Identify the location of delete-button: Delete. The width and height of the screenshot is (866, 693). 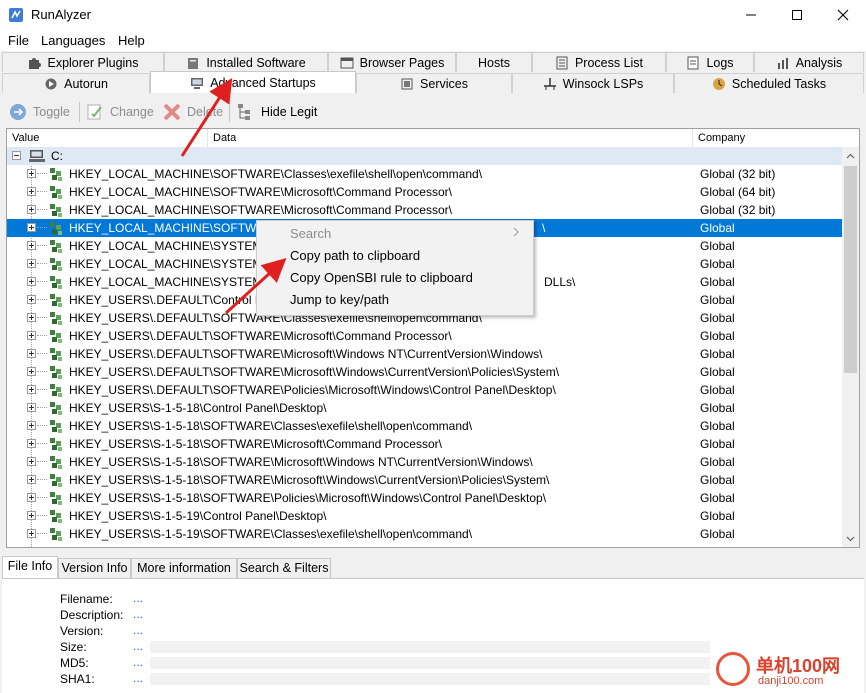
(192, 112).